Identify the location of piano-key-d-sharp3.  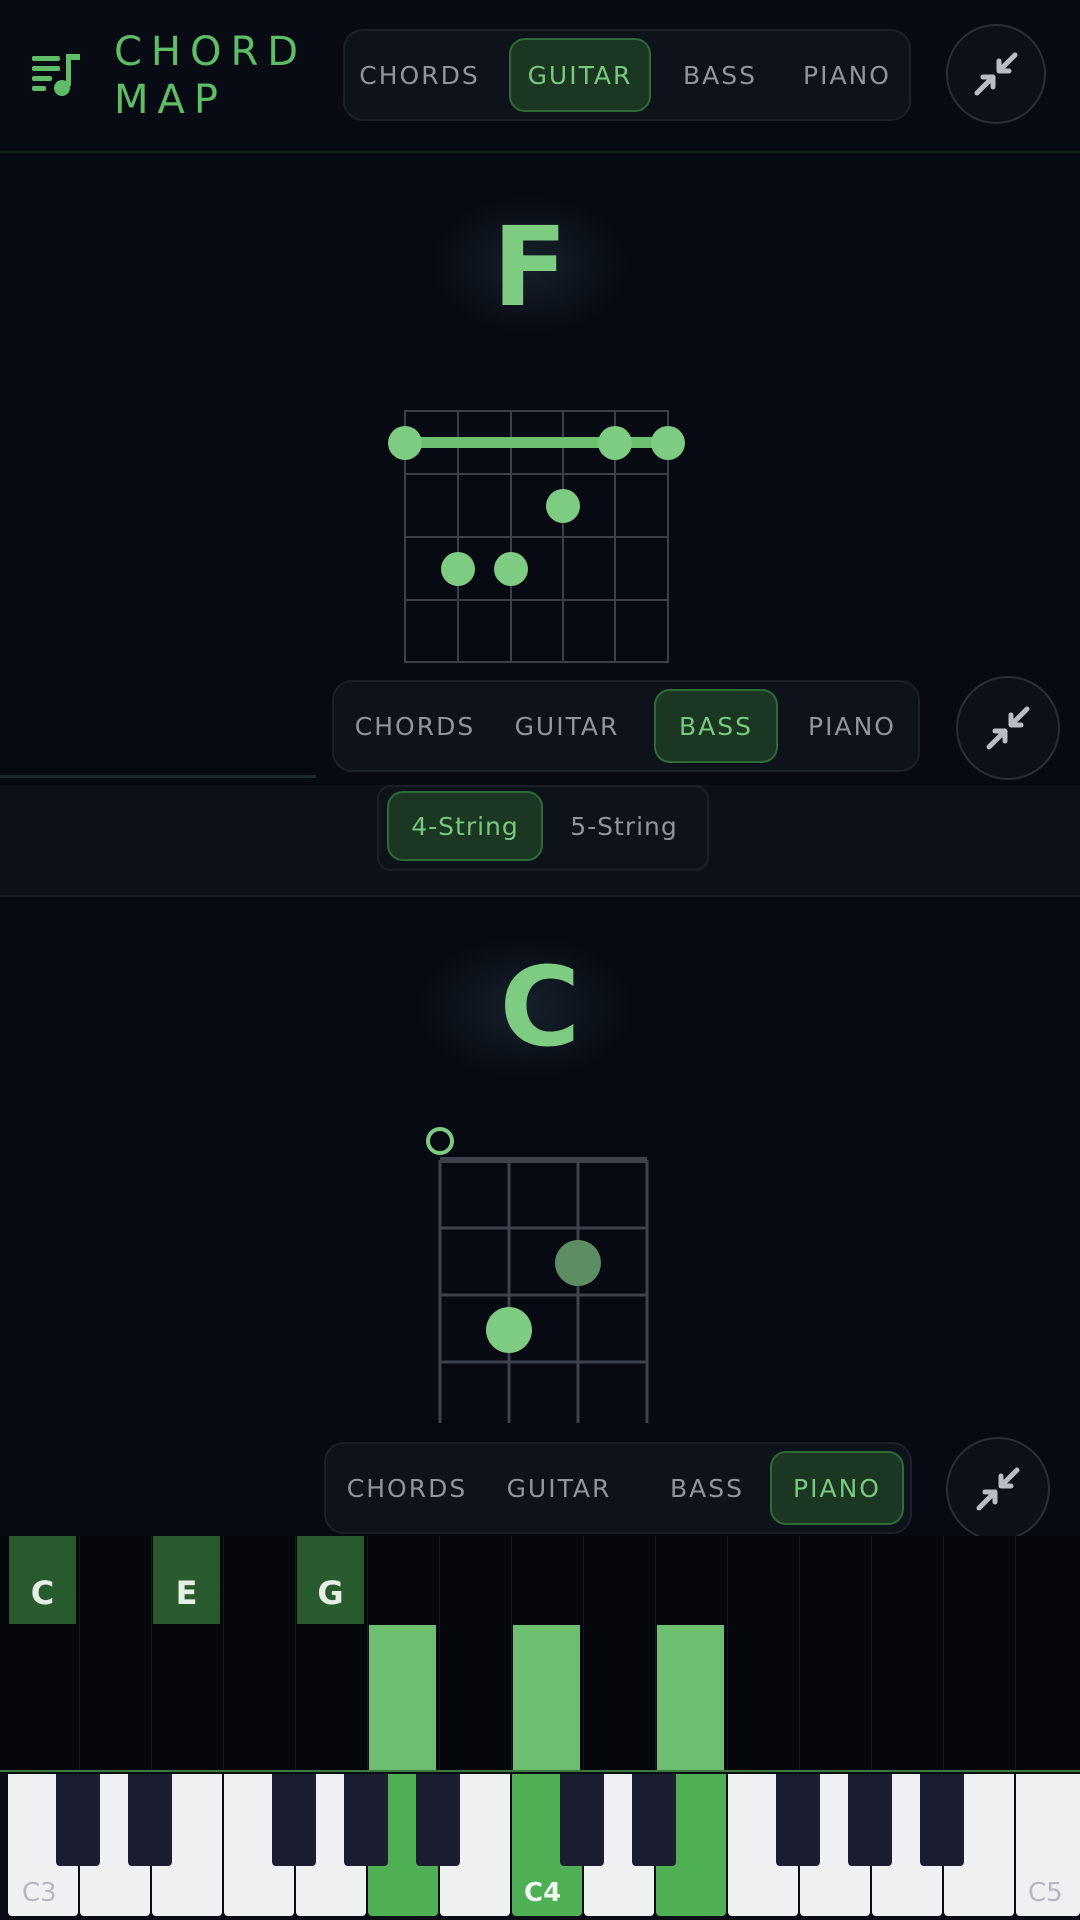
(150, 1820).